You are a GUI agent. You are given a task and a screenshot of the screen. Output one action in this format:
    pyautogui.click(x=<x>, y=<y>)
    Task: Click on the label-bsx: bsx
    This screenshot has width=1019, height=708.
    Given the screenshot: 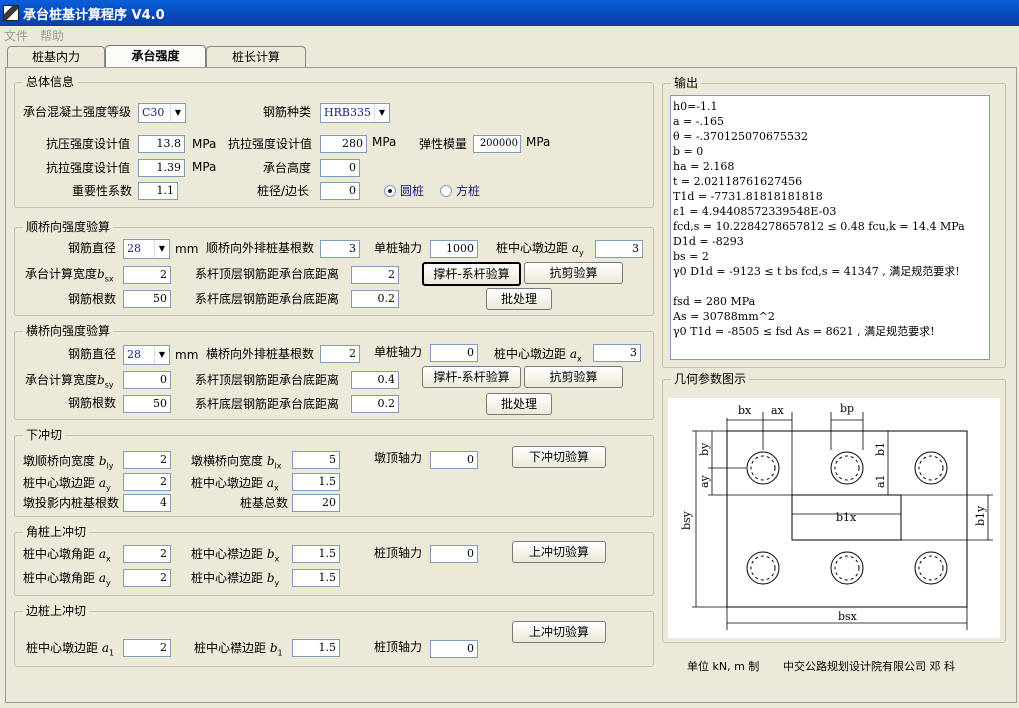 What is the action you would take?
    pyautogui.click(x=848, y=616)
    